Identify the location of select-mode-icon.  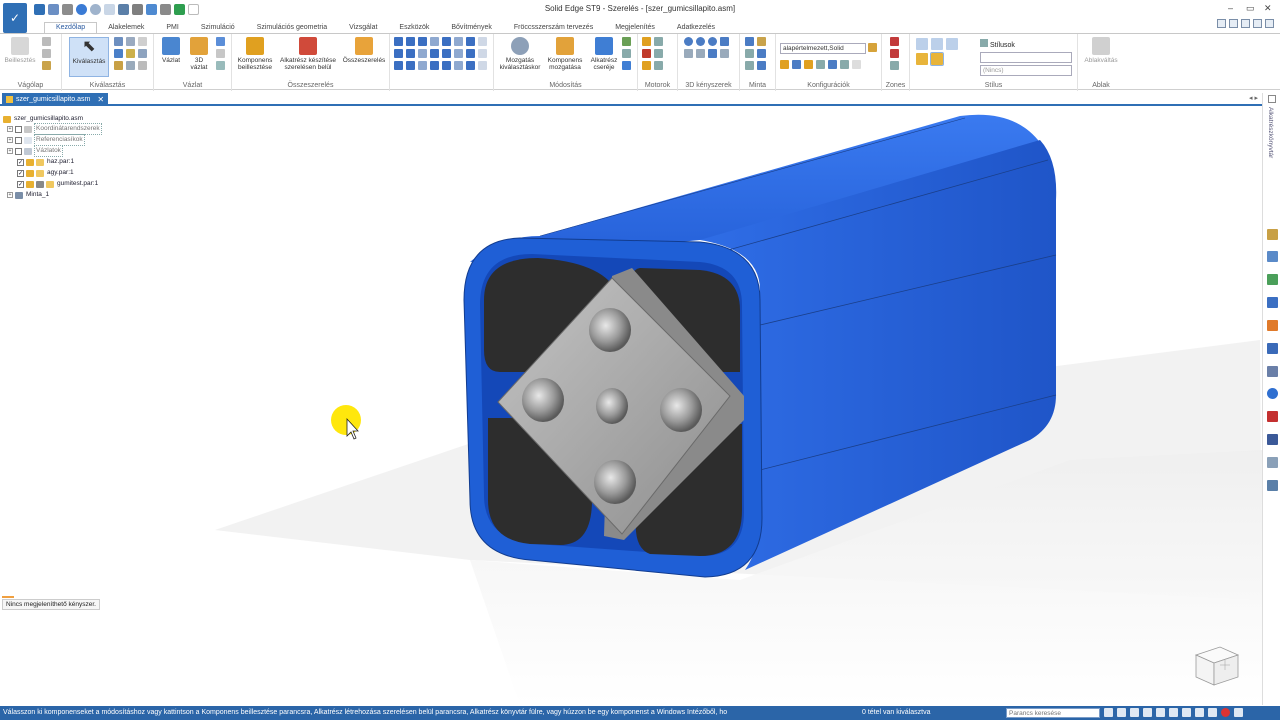
(130, 41).